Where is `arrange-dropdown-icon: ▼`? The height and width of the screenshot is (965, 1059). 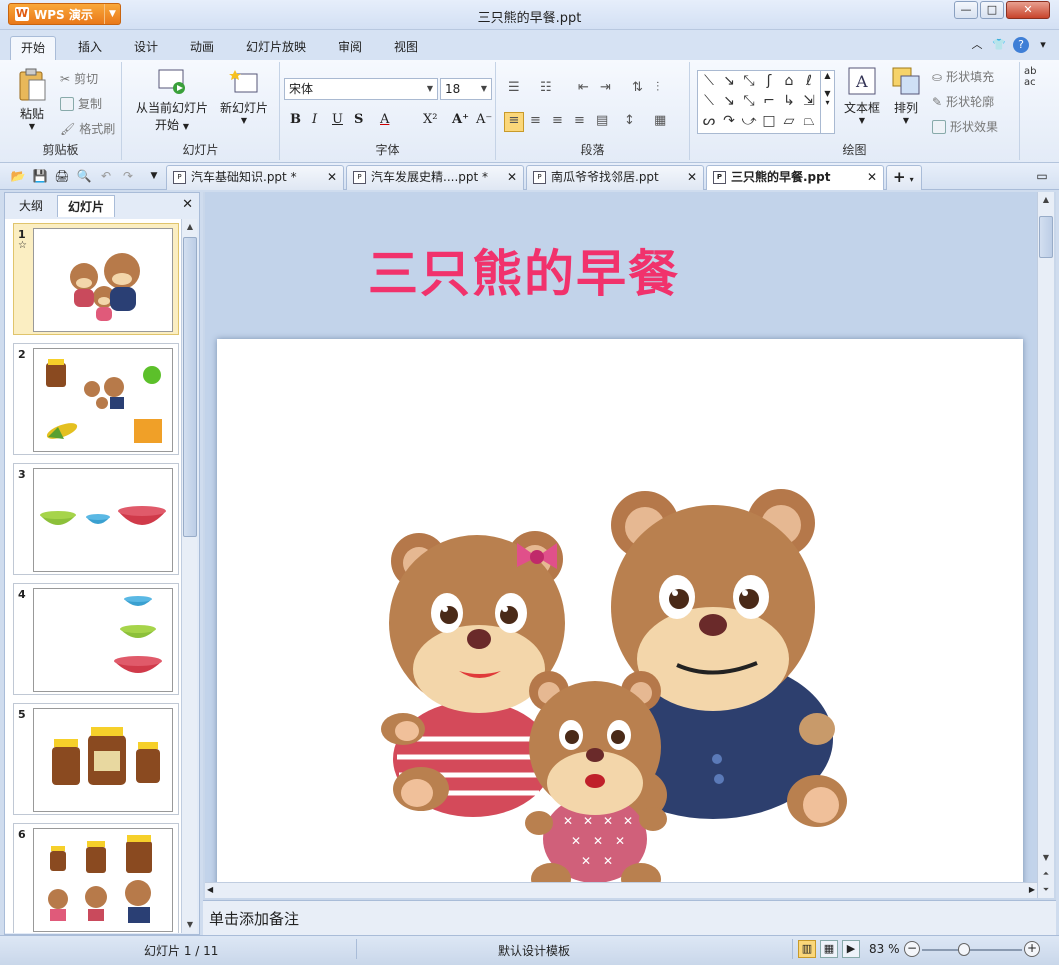 arrange-dropdown-icon: ▼ is located at coordinates (906, 120).